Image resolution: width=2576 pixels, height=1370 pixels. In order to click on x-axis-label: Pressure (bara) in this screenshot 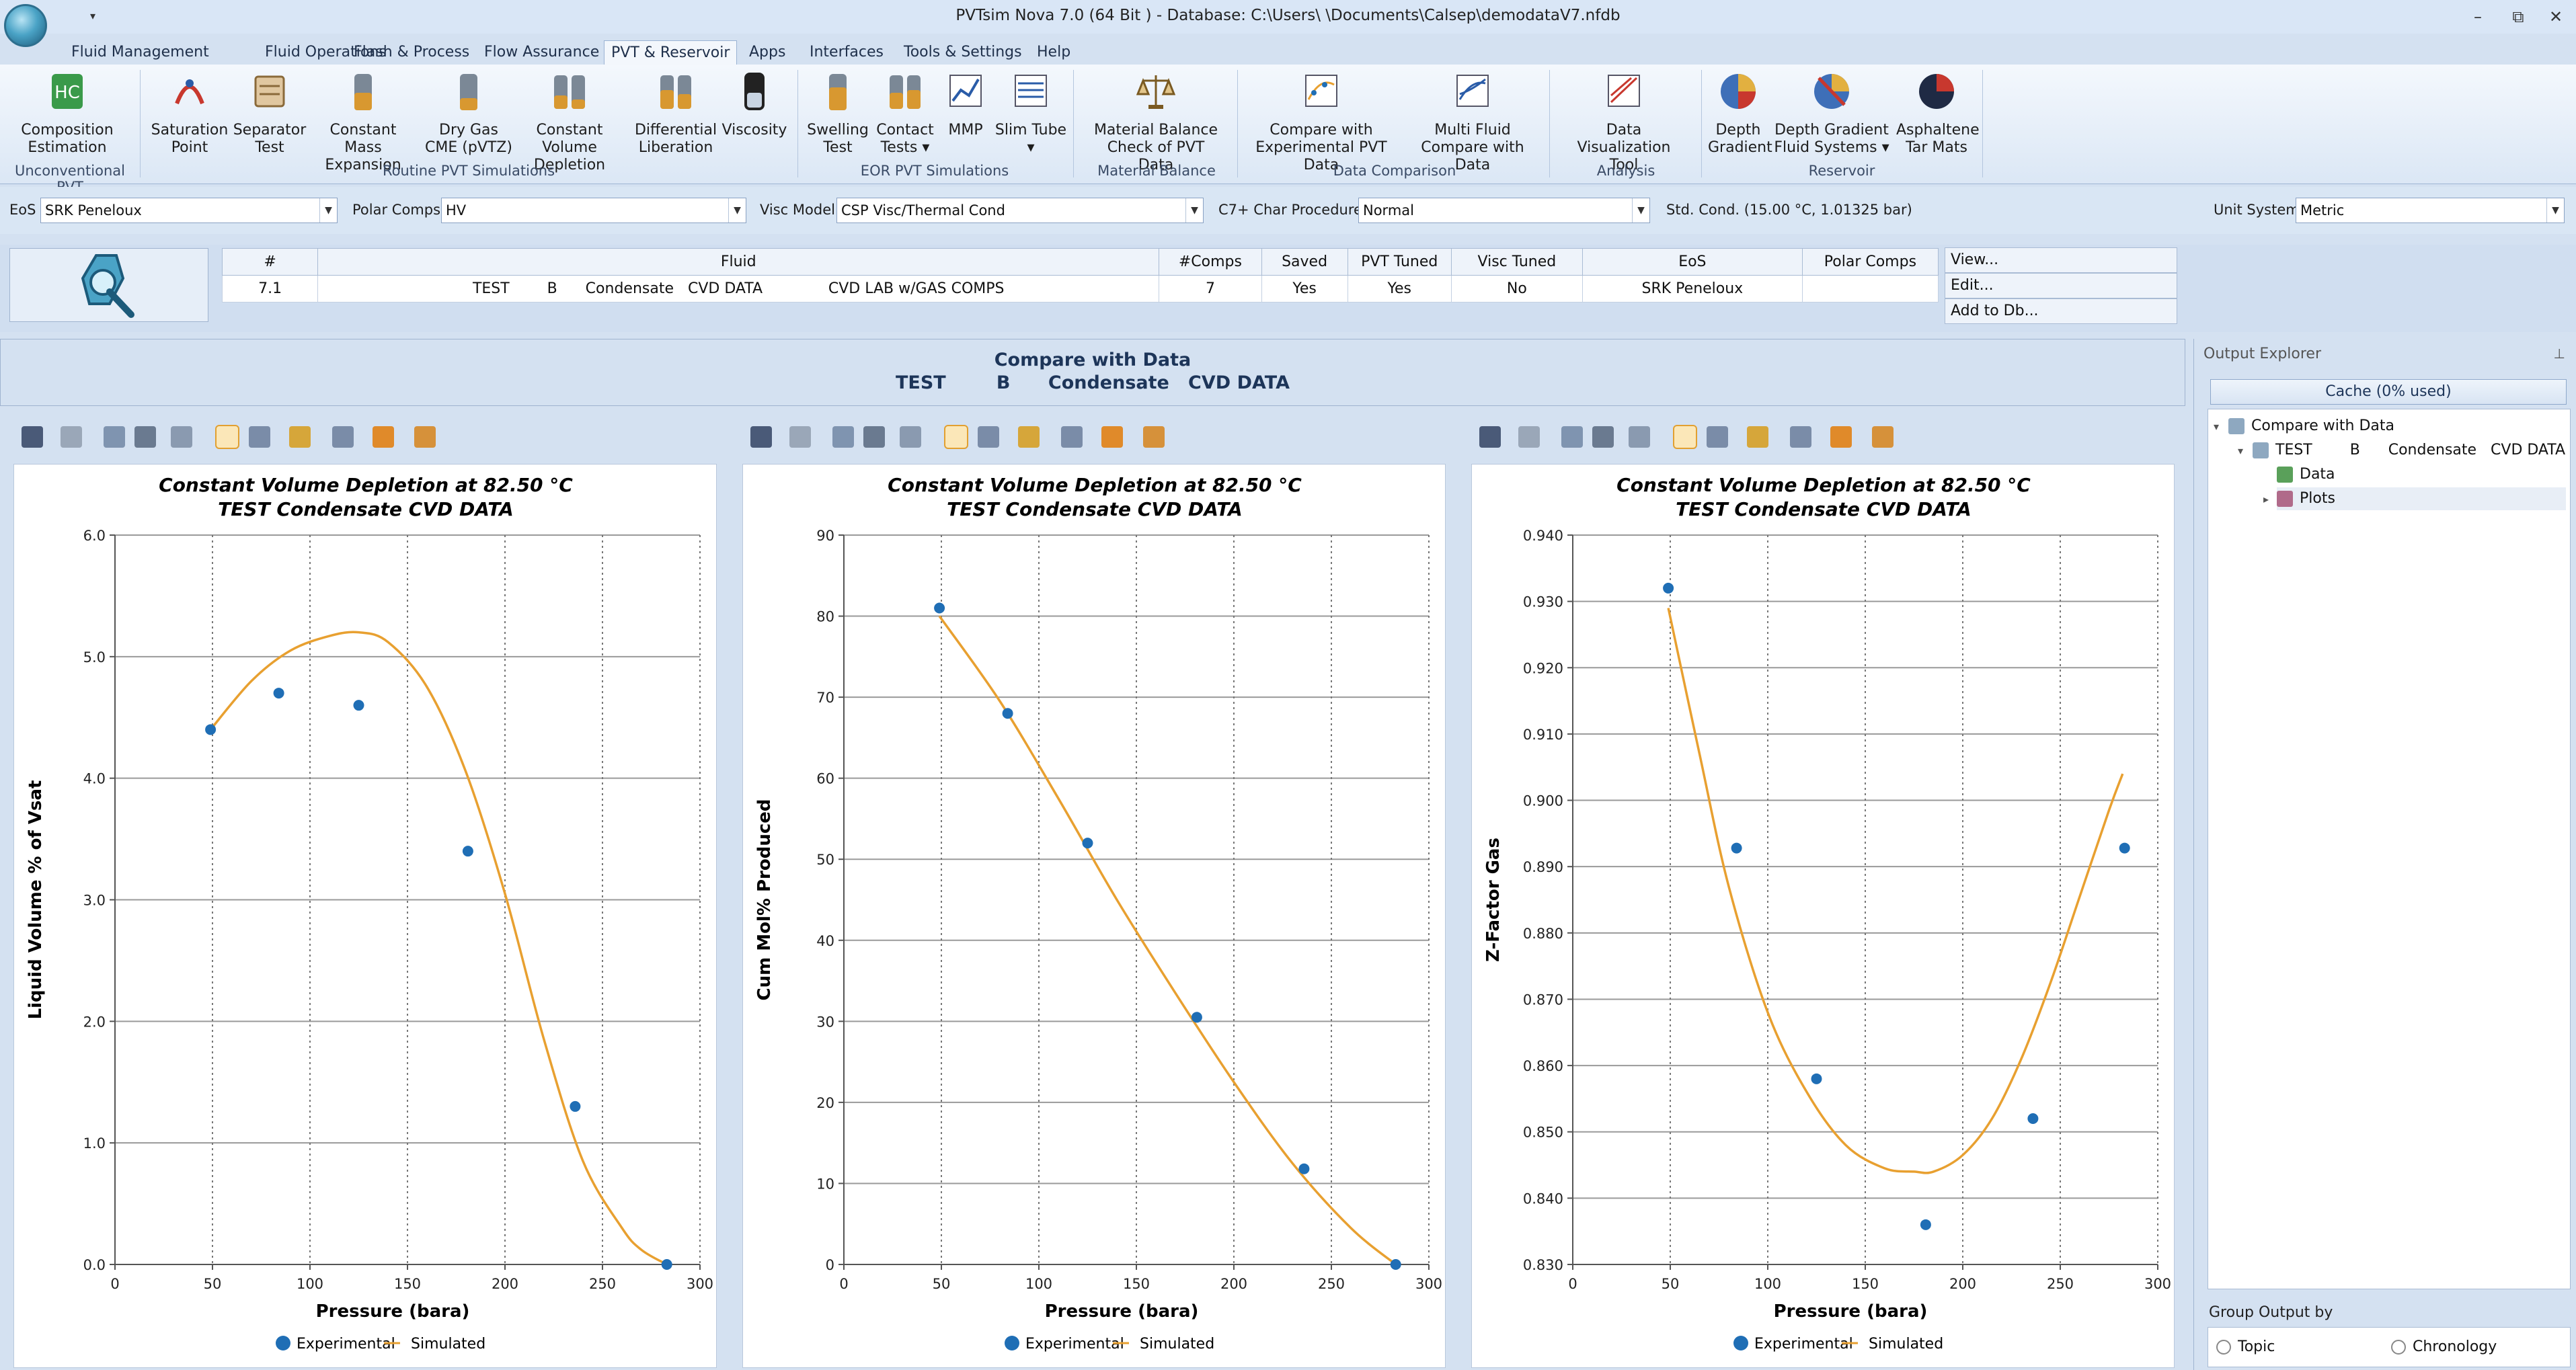, I will do `click(1851, 1311)`.